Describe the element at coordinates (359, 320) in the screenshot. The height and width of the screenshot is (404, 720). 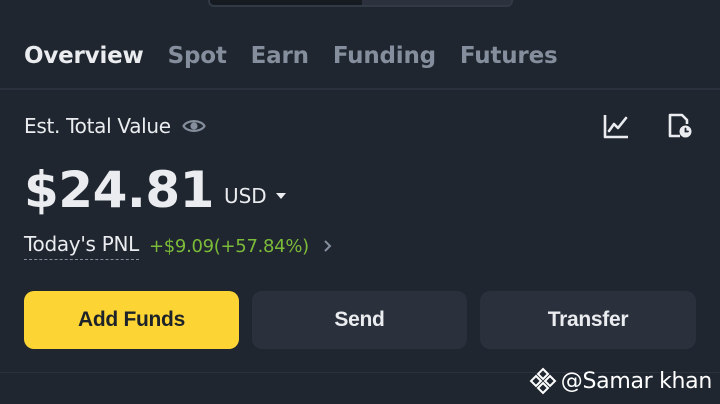
I see `send-button: Send` at that location.